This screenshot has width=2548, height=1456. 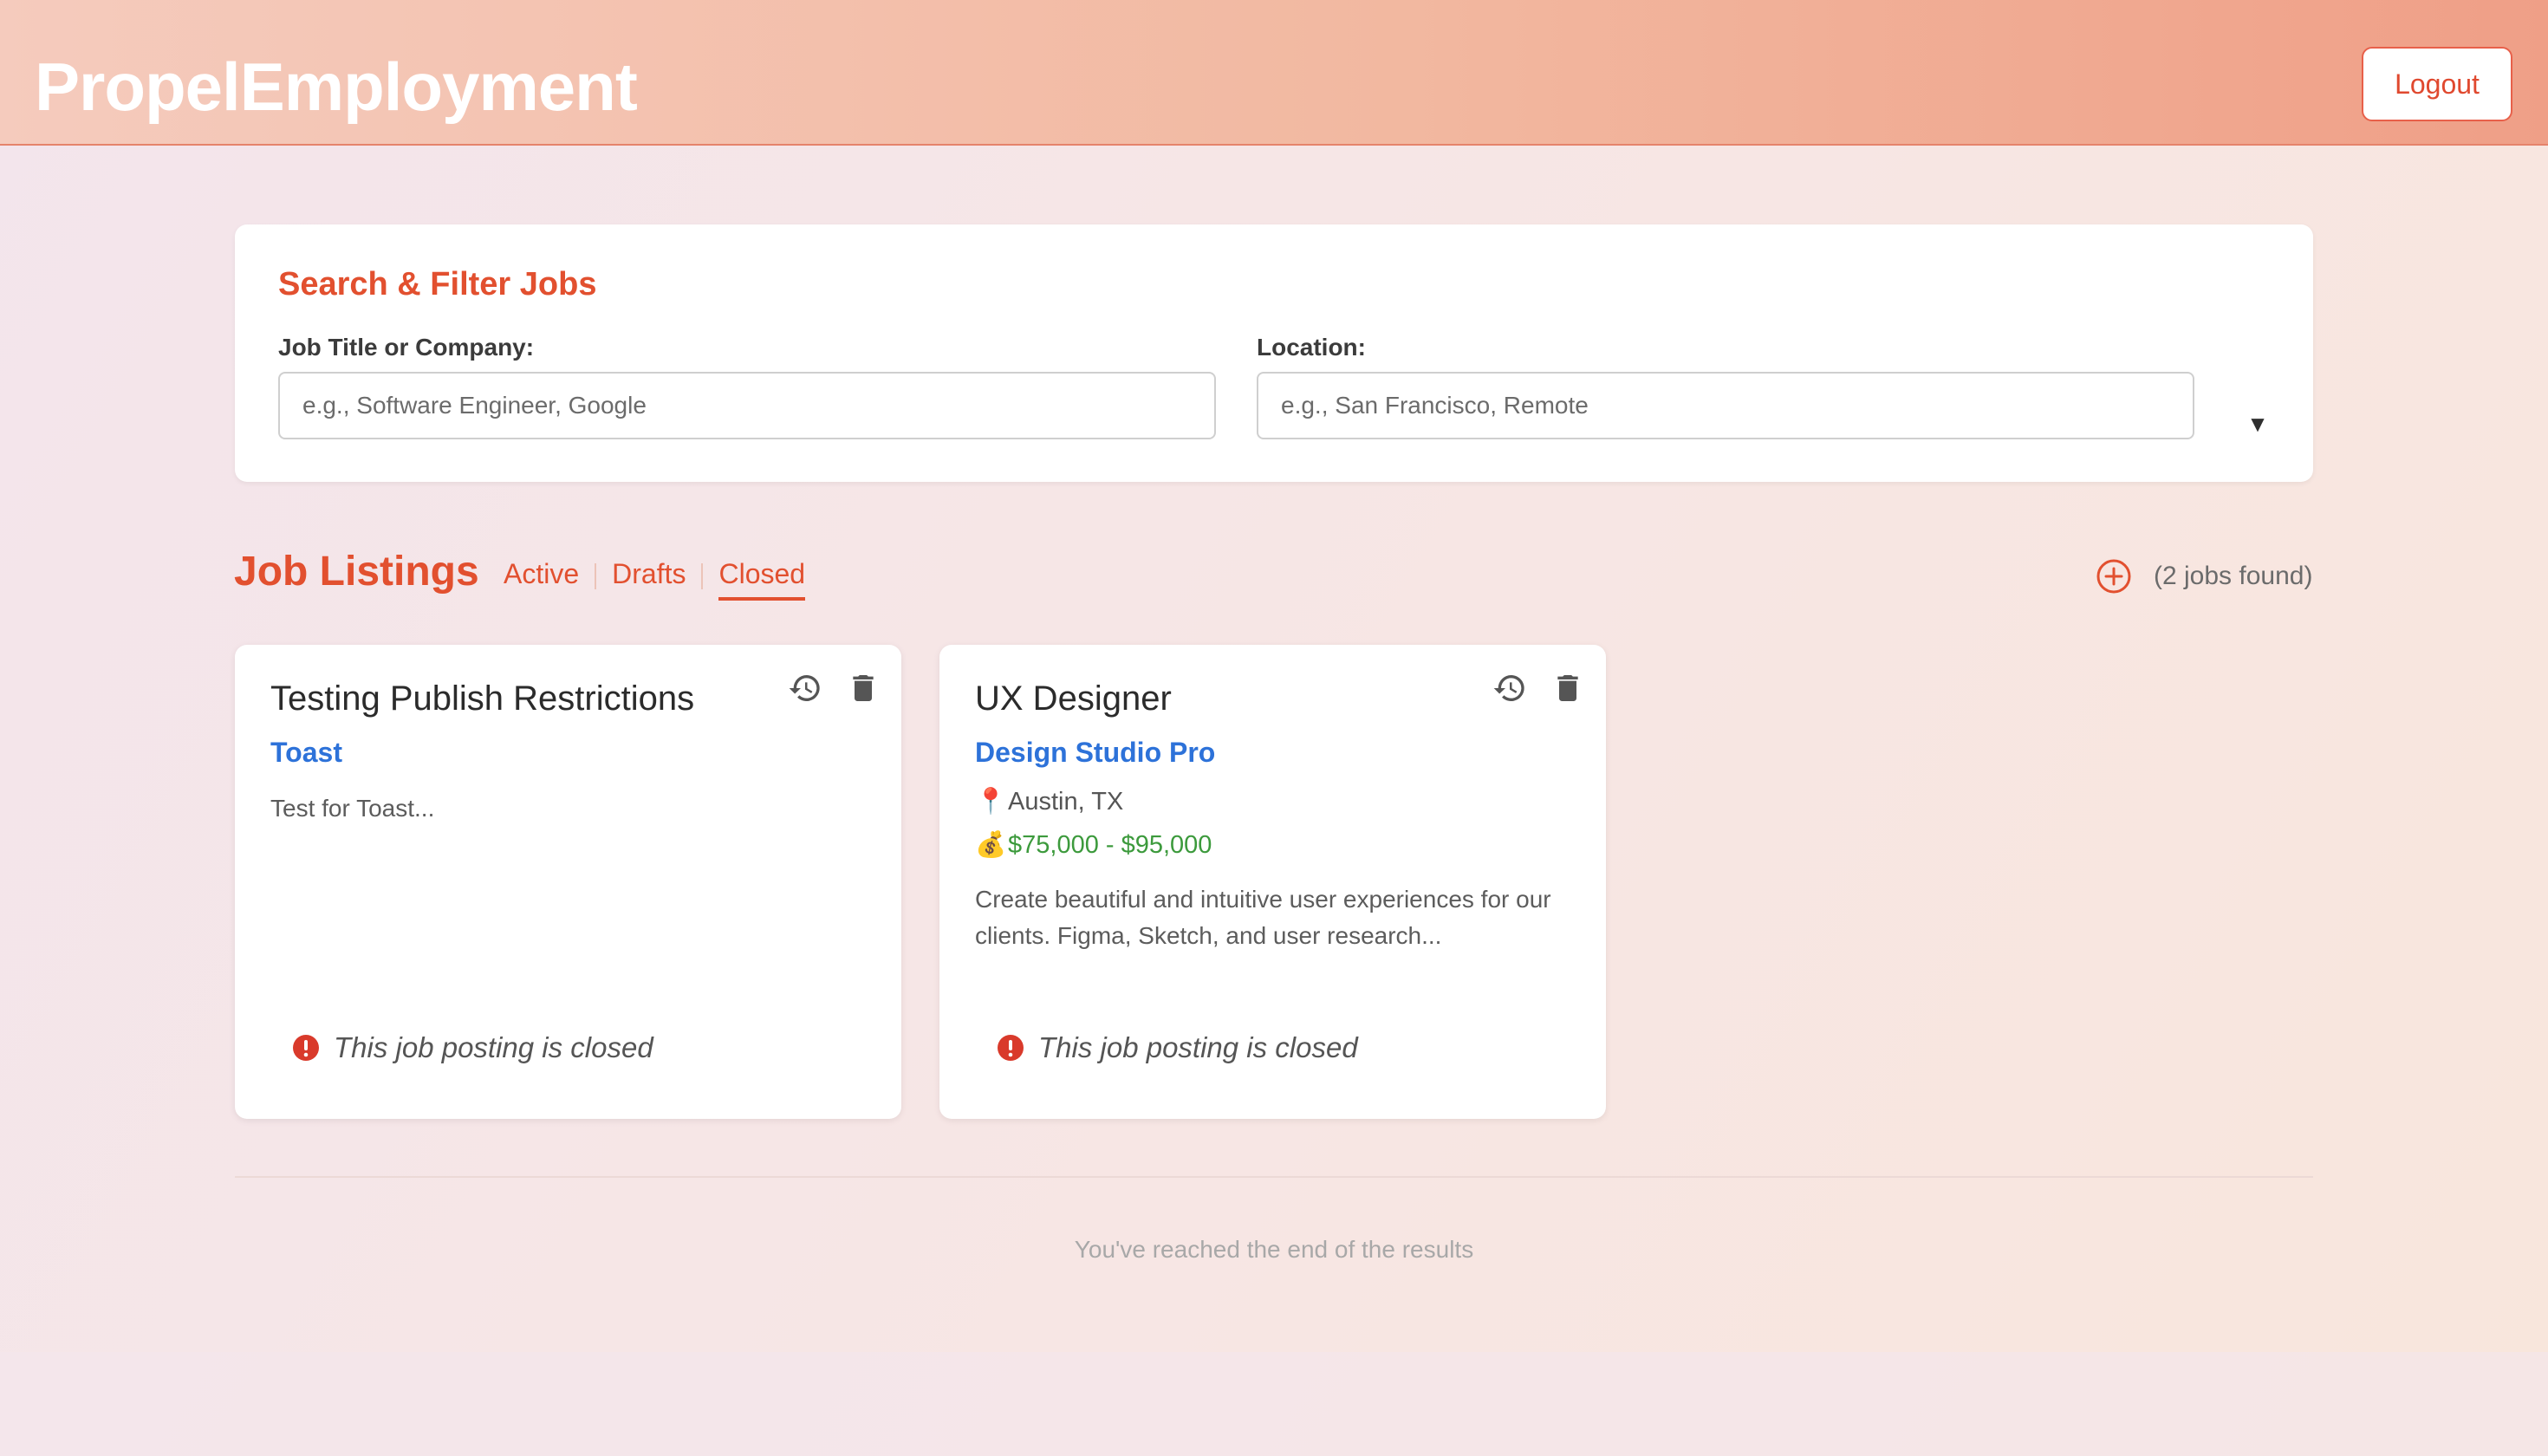 What do you see at coordinates (1311, 347) in the screenshot?
I see `location-label: Location:` at bounding box center [1311, 347].